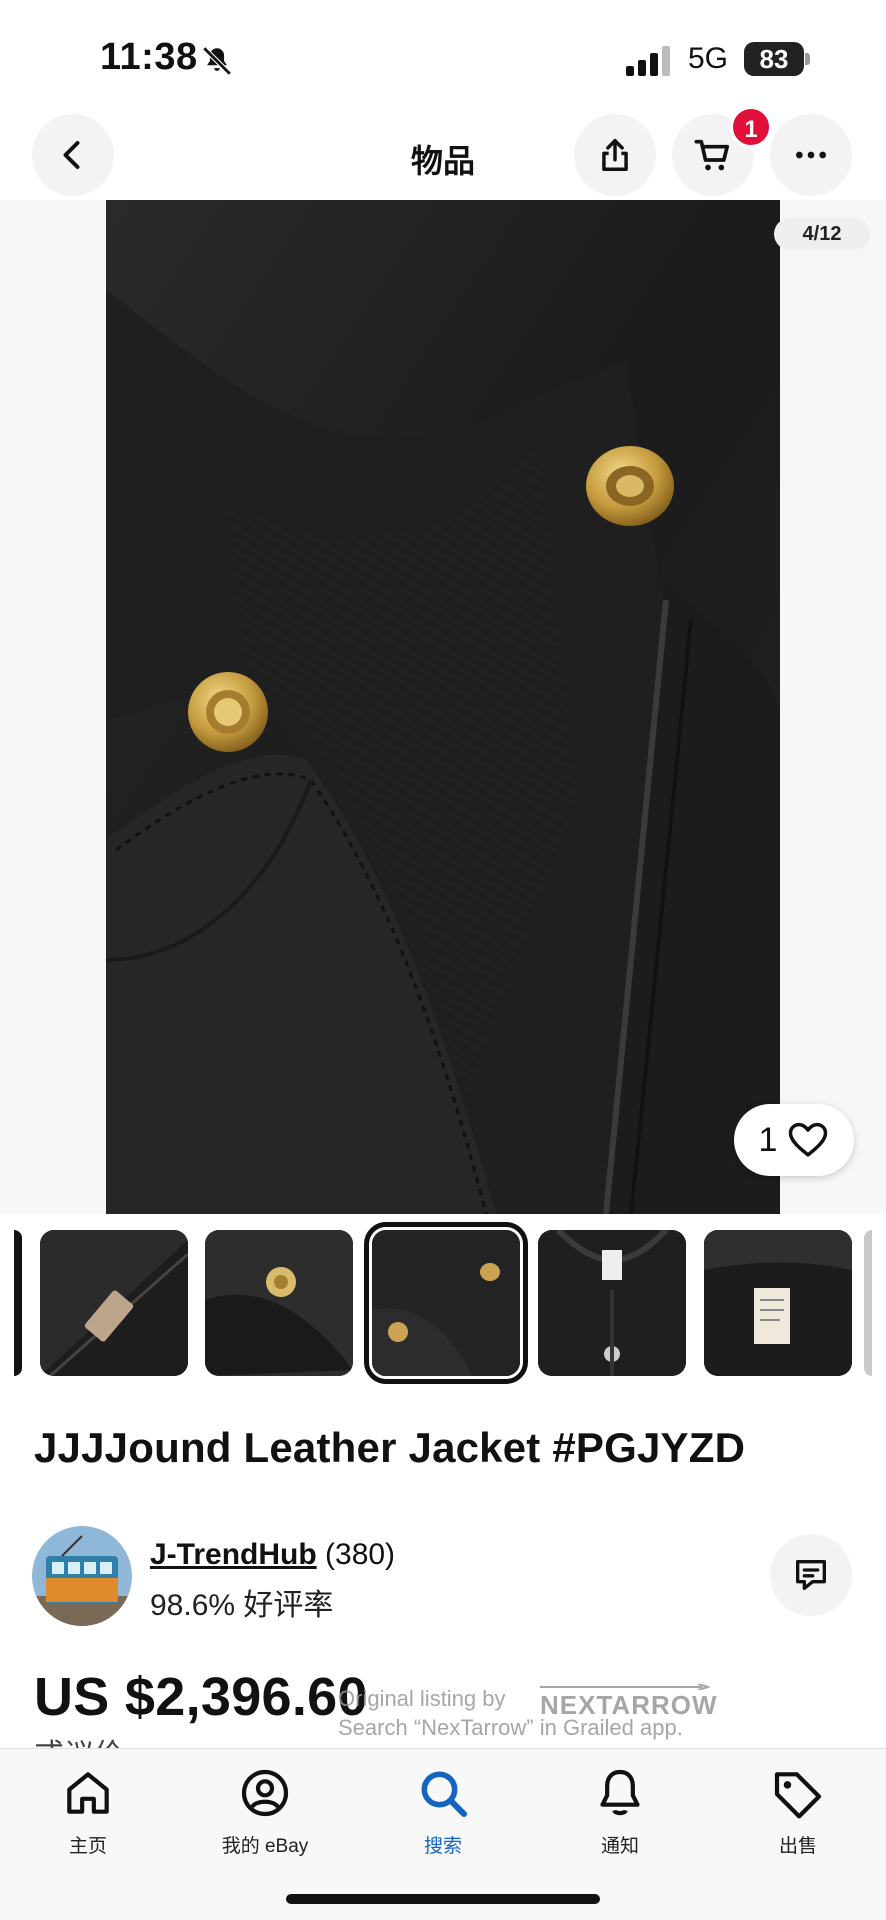  What do you see at coordinates (265, 1846) in the screenshot?
I see `tab-my-ebay-label: 我的 eBay` at bounding box center [265, 1846].